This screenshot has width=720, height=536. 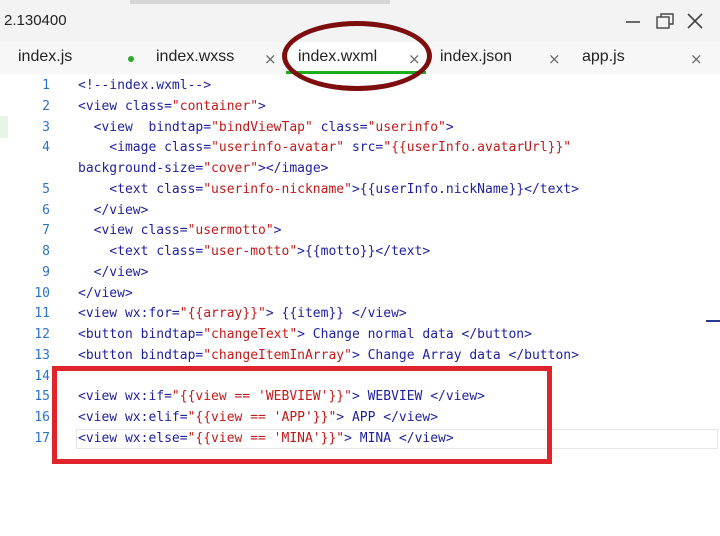 I want to click on line-number: 13, so click(x=42, y=355).